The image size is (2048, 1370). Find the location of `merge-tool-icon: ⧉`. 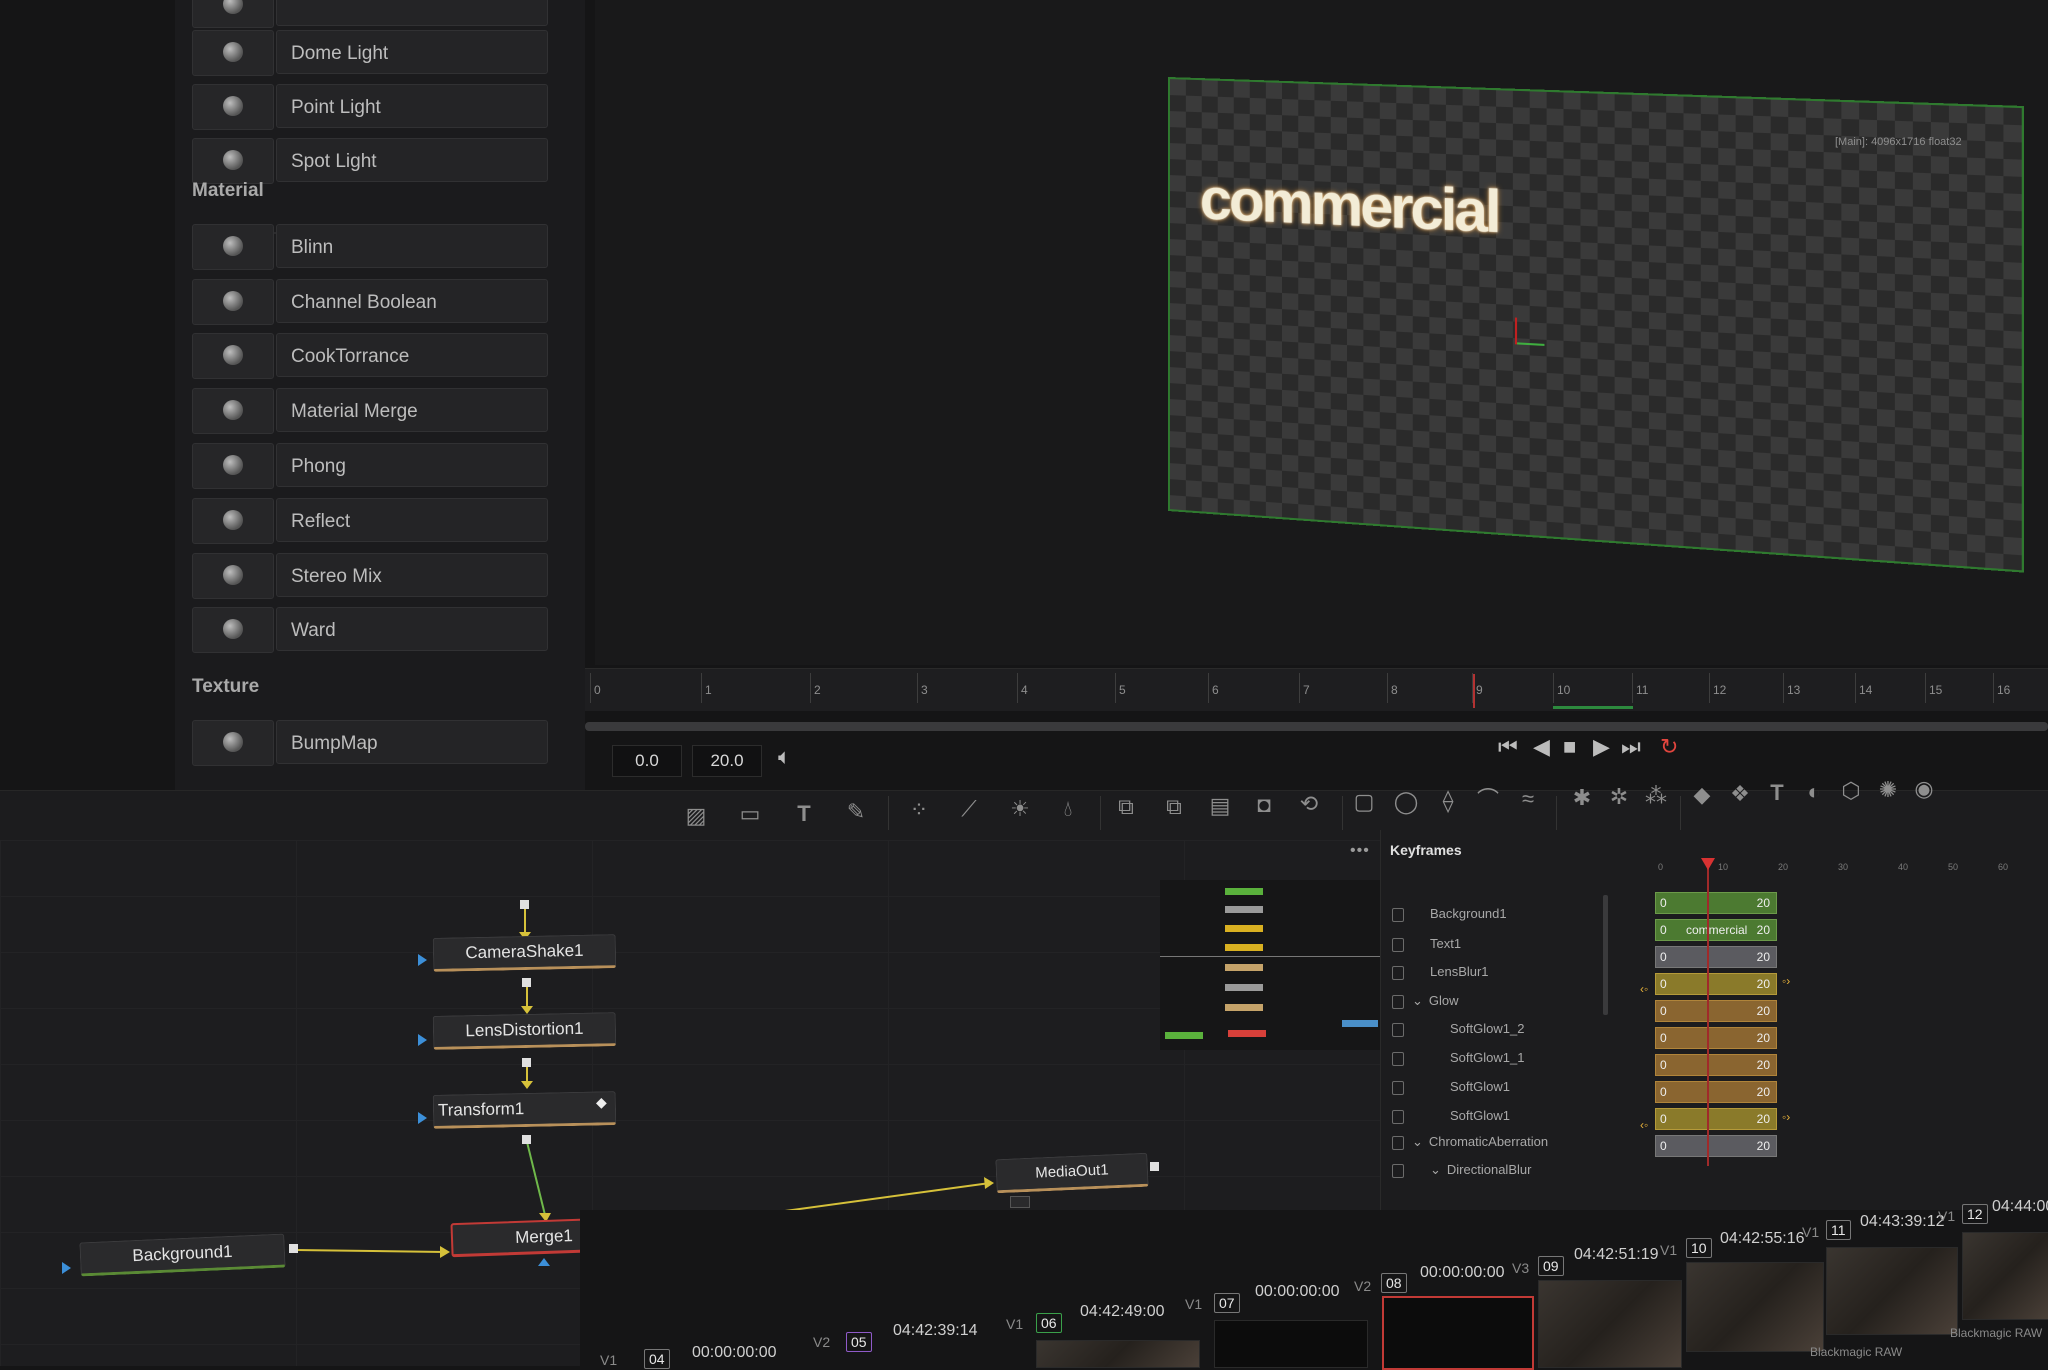

merge-tool-icon: ⧉ is located at coordinates (1126, 807).